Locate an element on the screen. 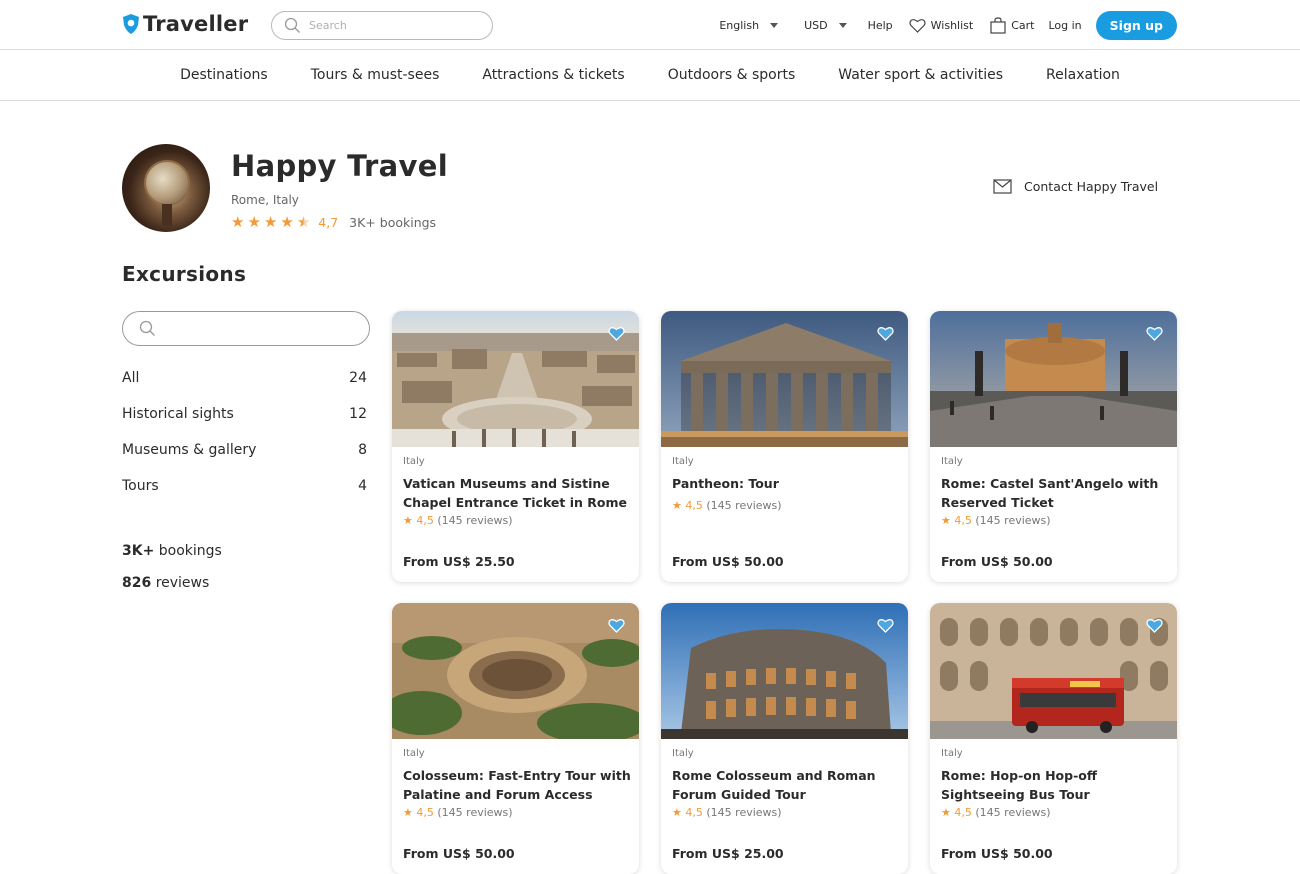  heart-outline-icon is located at coordinates (917, 26).